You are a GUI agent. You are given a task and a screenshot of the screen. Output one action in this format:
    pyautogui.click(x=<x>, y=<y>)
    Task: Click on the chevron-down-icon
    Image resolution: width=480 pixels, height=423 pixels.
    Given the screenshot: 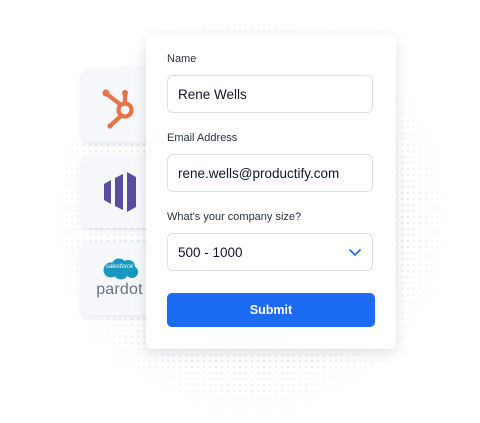 What is the action you would take?
    pyautogui.click(x=355, y=252)
    